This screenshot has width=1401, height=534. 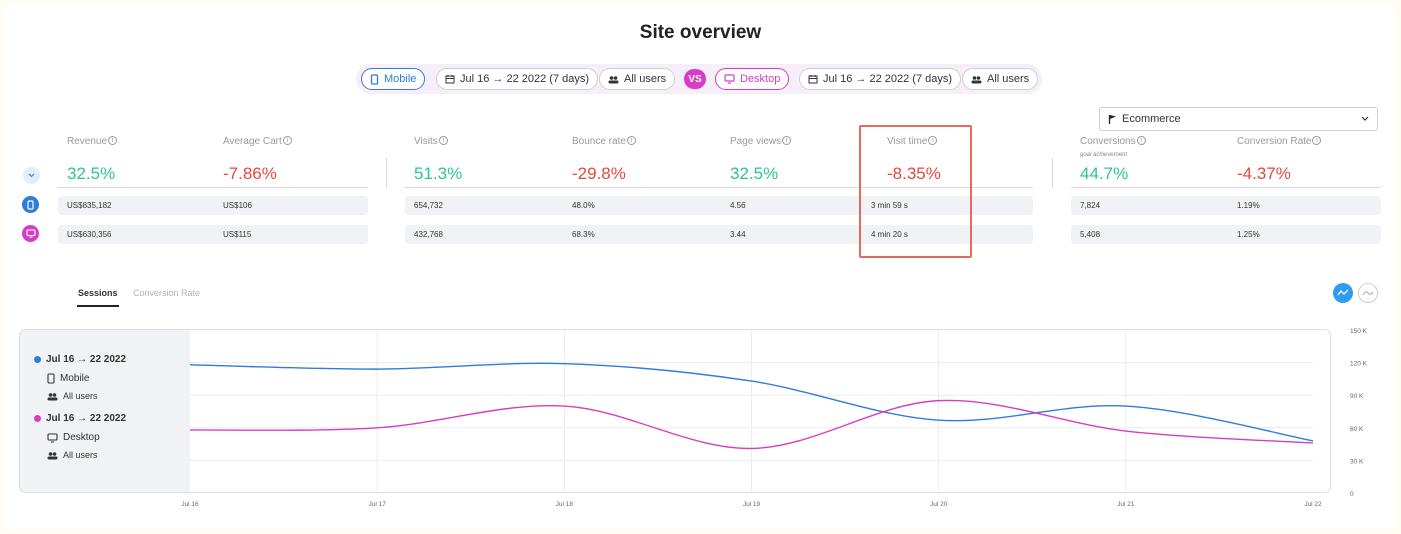 I want to click on x-tick-label: Jul 19, so click(x=752, y=504).